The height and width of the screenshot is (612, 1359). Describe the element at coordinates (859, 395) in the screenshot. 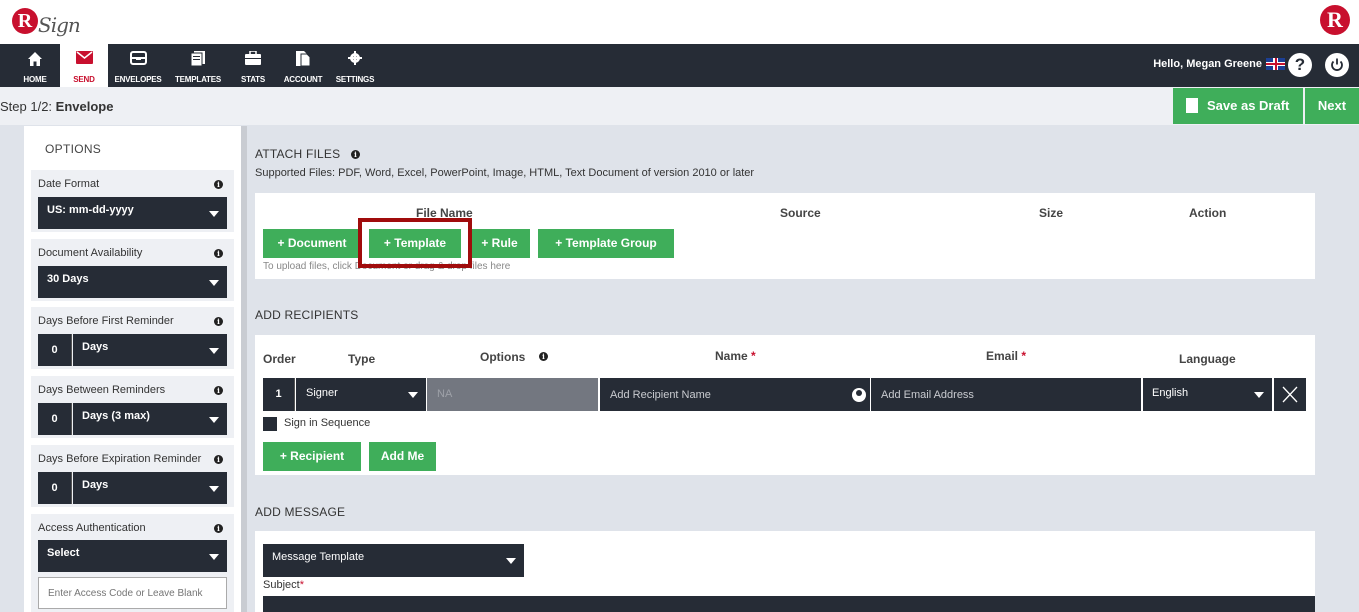

I see `user-icon` at that location.